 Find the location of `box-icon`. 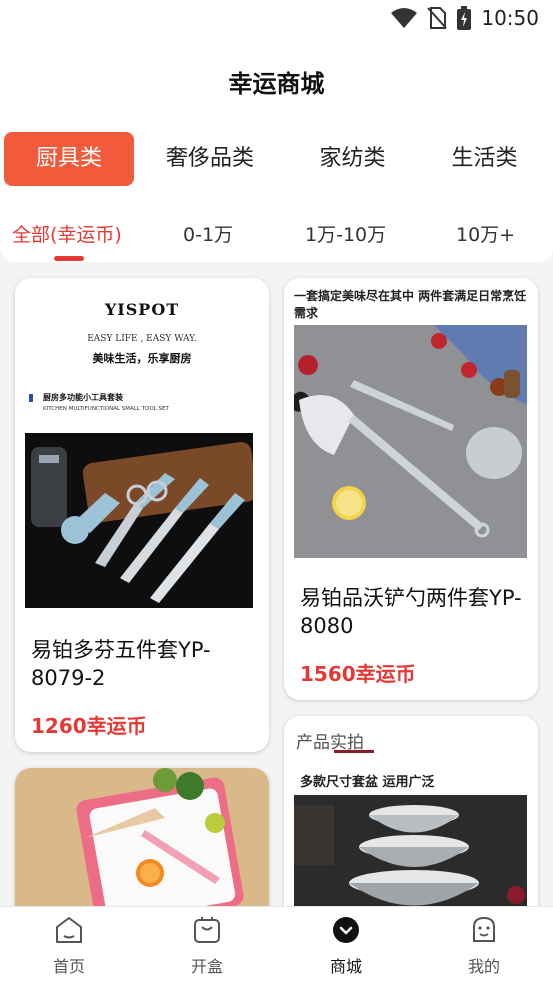

box-icon is located at coordinates (207, 930).